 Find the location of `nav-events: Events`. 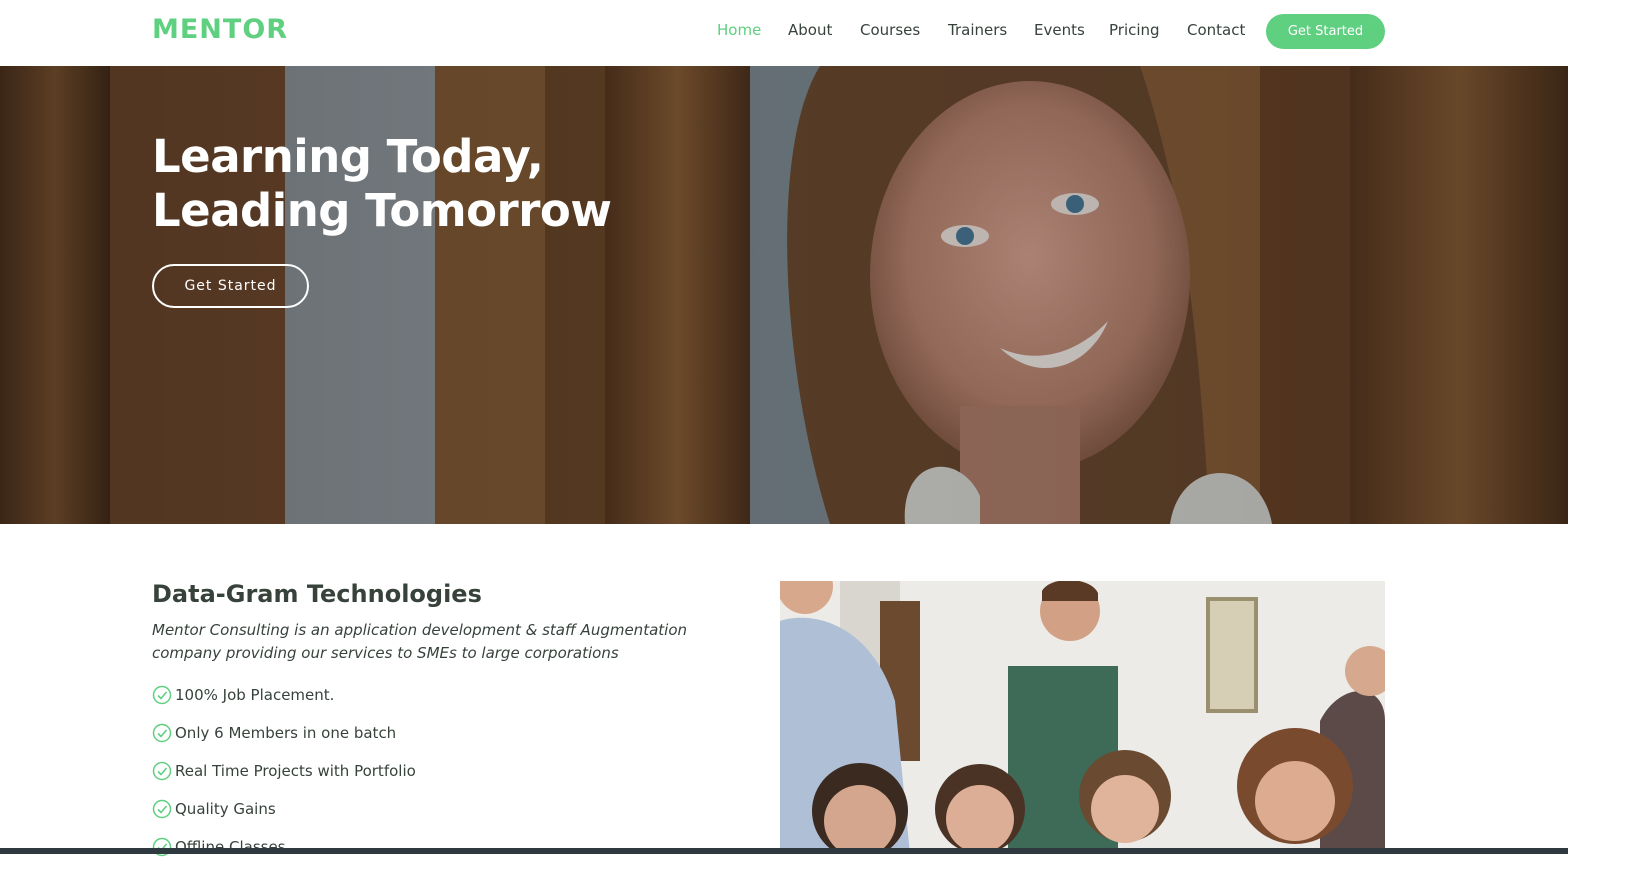

nav-events: Events is located at coordinates (1059, 32).